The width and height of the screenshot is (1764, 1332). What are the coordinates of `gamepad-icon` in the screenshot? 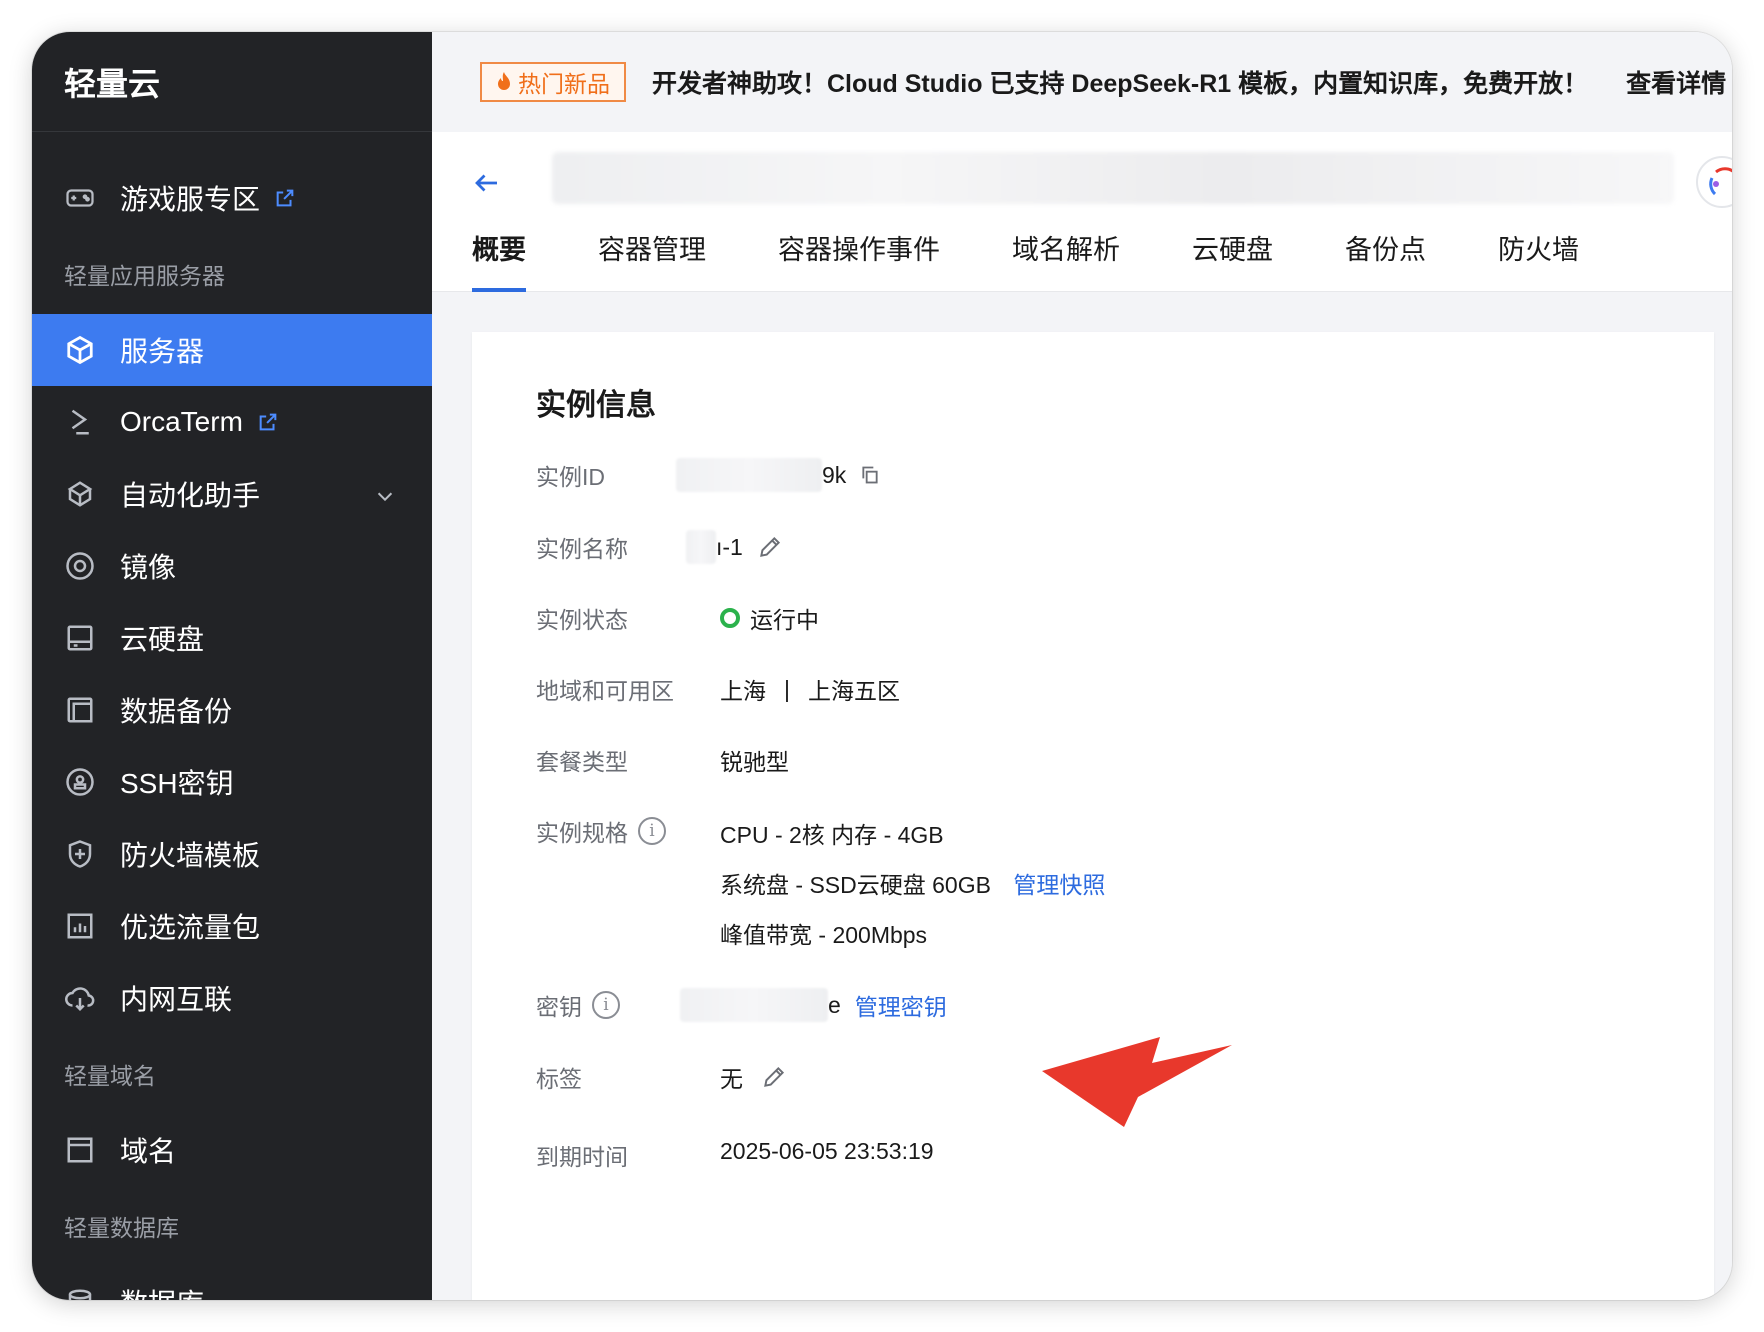 It's located at (80, 198).